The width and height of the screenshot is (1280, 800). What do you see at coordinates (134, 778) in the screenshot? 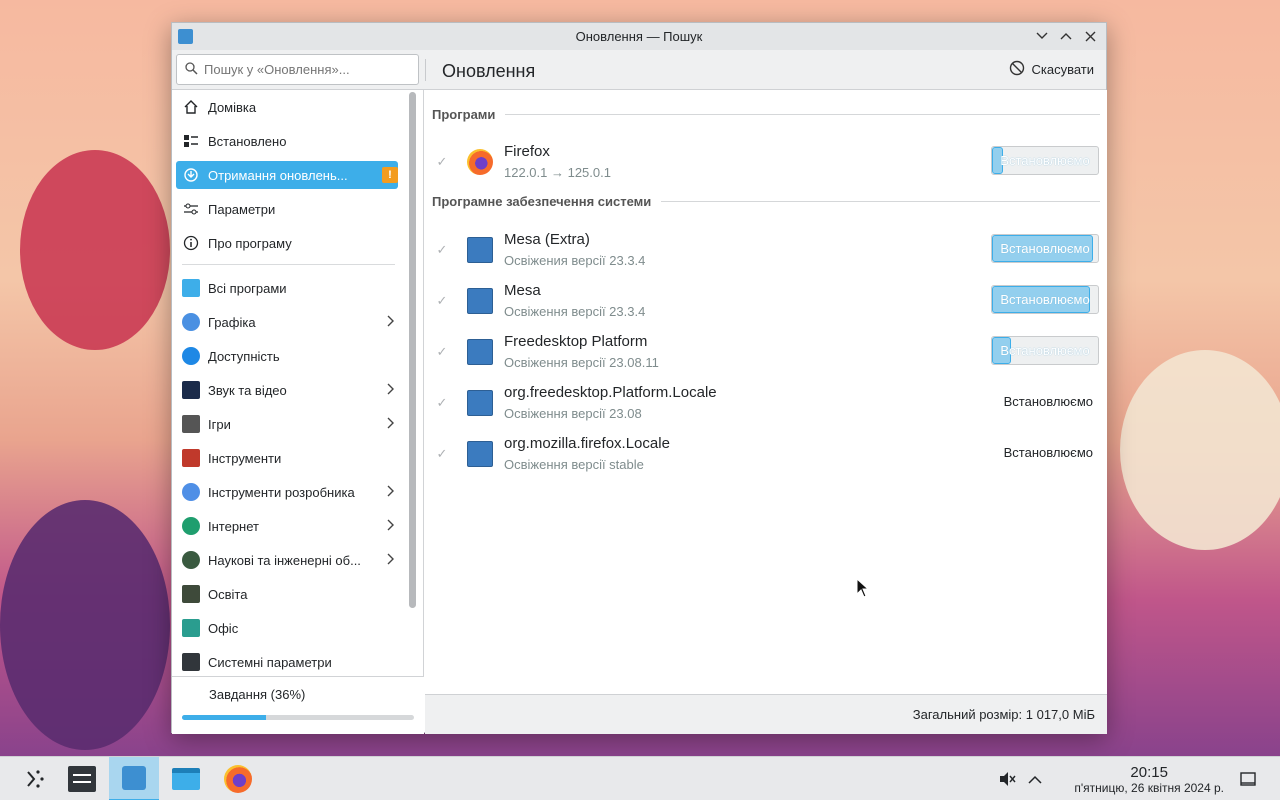
I see `discover-taskbar-icon` at bounding box center [134, 778].